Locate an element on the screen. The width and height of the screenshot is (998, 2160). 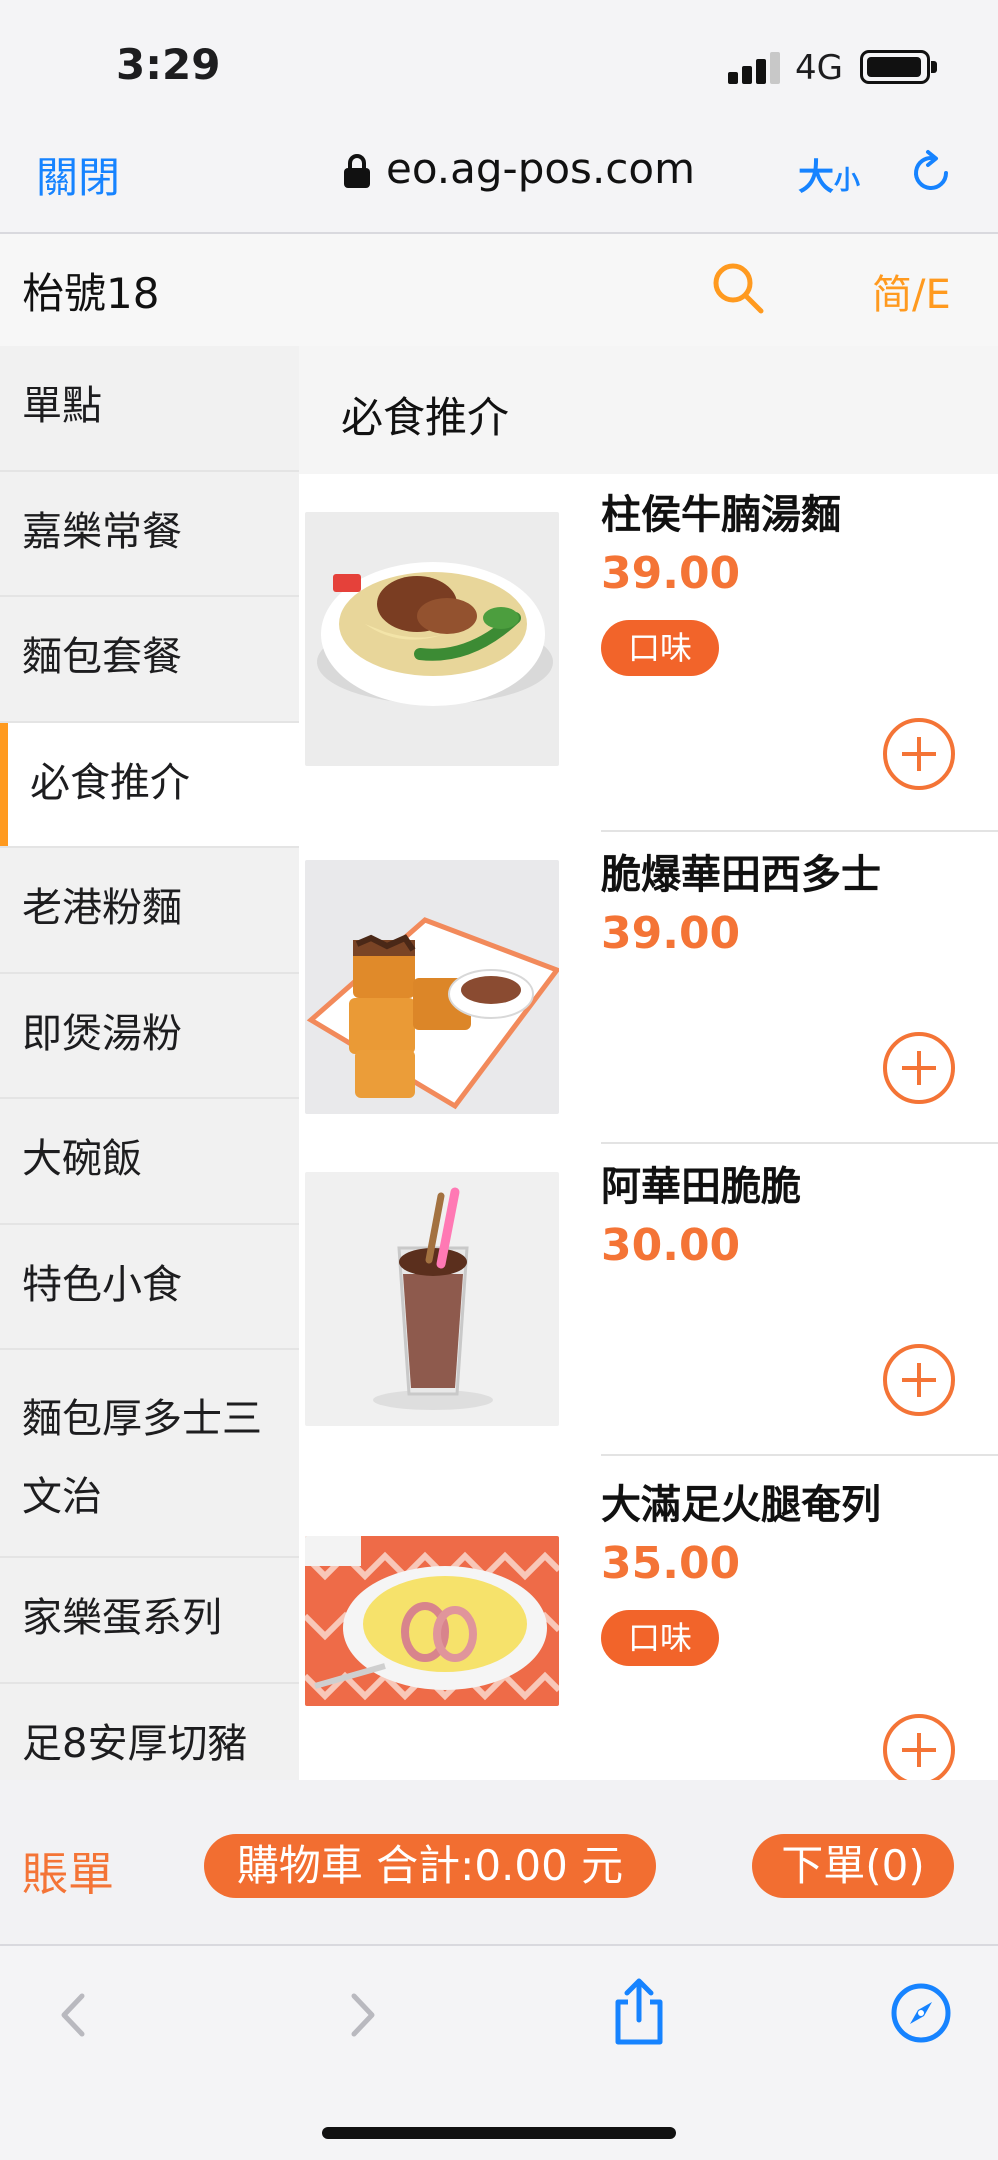
product-card: 大滿足火腿奄列 35.00 口味 is located at coordinates (648, 1618).